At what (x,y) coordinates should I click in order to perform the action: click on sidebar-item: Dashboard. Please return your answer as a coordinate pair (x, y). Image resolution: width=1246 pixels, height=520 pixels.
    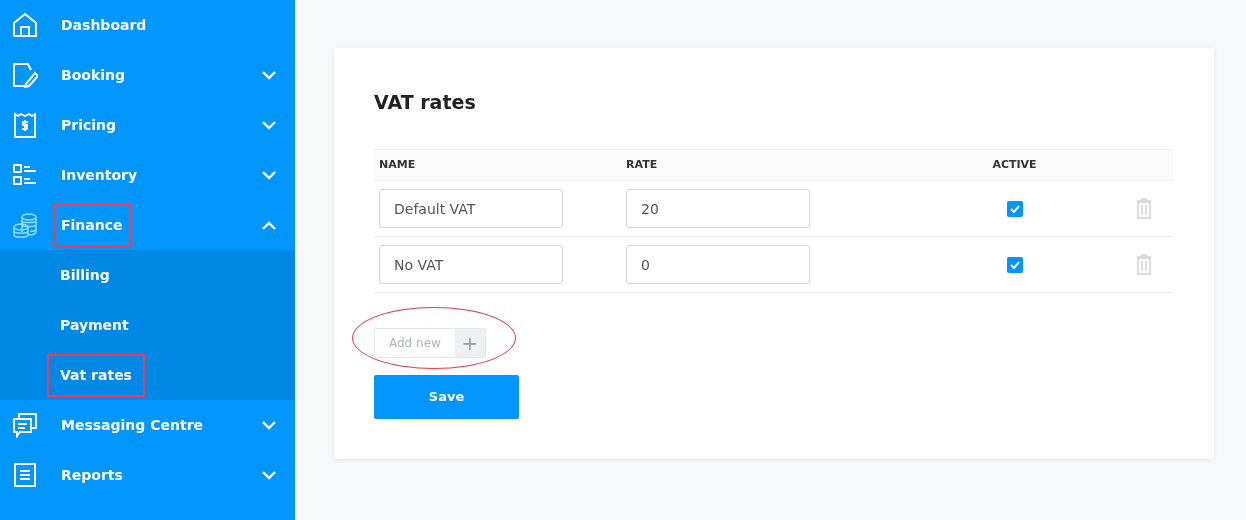
    Looking at the image, I should click on (147, 25).